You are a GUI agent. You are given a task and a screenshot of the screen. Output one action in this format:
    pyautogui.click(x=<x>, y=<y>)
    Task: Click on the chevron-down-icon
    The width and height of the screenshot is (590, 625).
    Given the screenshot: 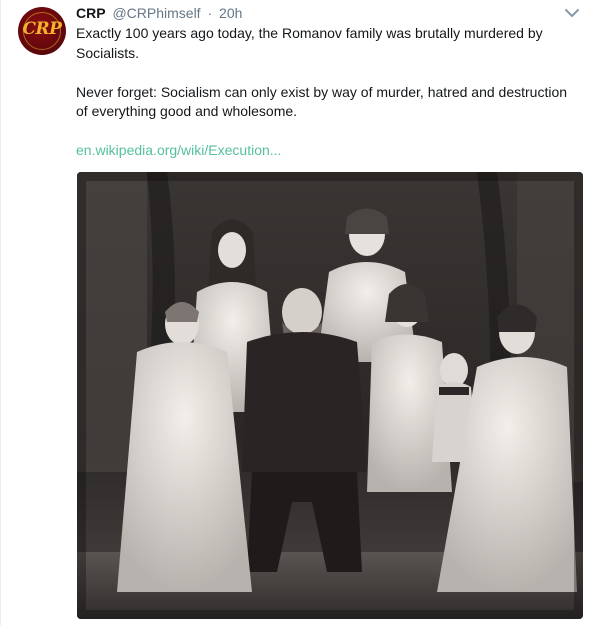 What is the action you would take?
    pyautogui.click(x=572, y=13)
    